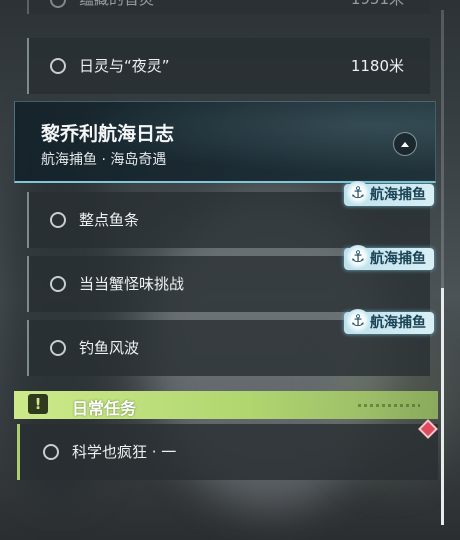 The height and width of the screenshot is (540, 460). What do you see at coordinates (227, 449) in the screenshot?
I see `daily-quest-item: 科学也疯狂 · 一` at bounding box center [227, 449].